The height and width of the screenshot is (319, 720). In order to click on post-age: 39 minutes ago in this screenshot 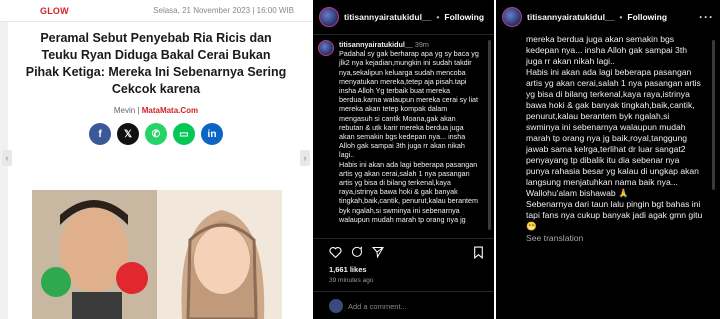, I will do `click(351, 280)`.